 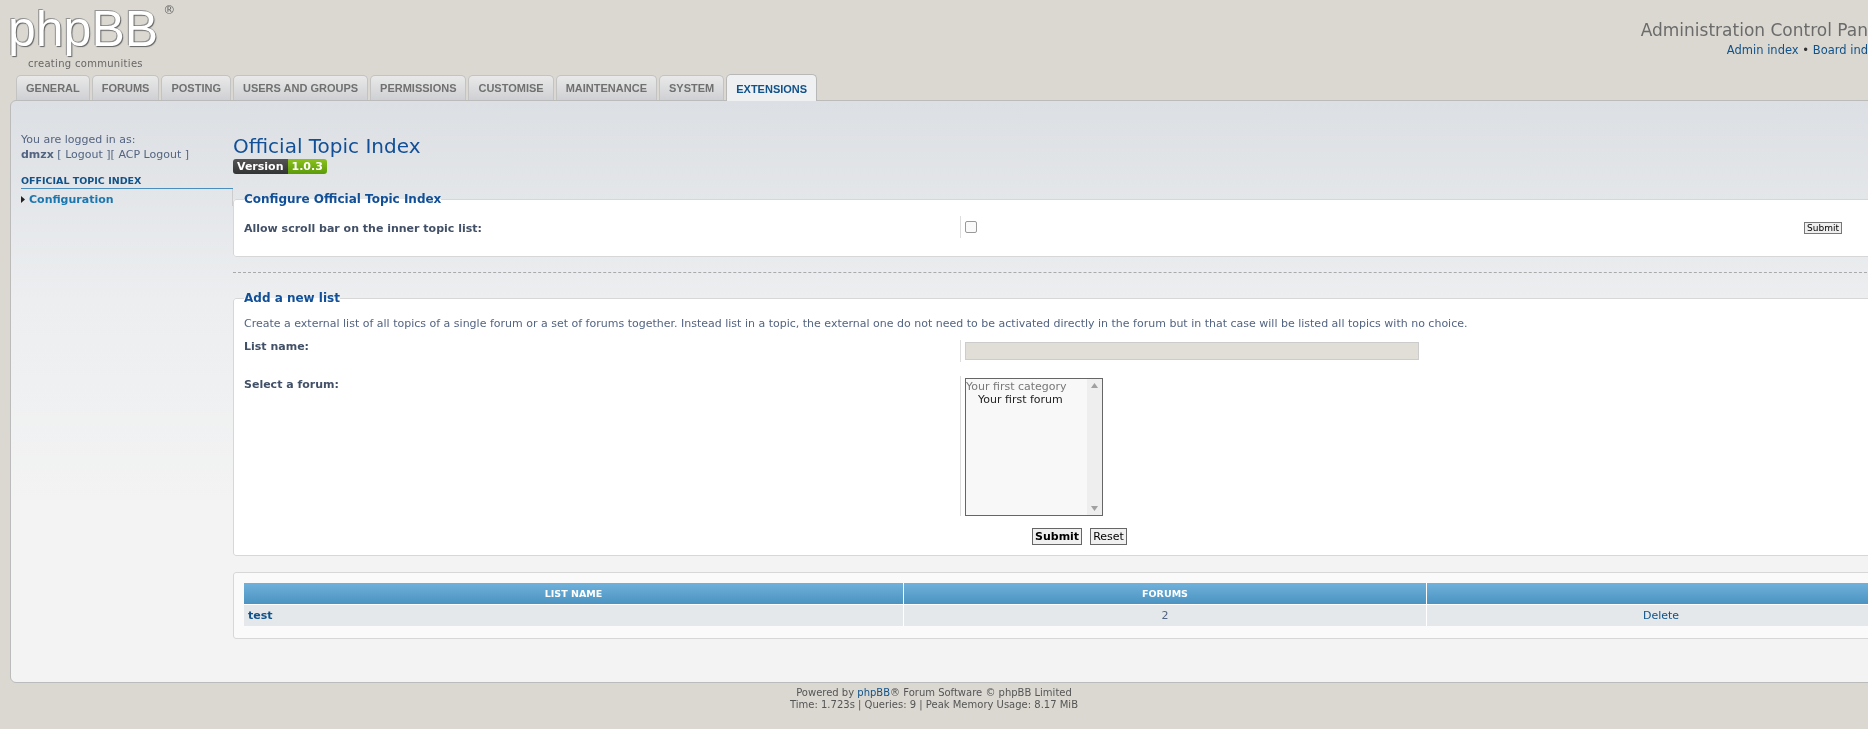 I want to click on column-header: FORUMS, so click(x=1165, y=594).